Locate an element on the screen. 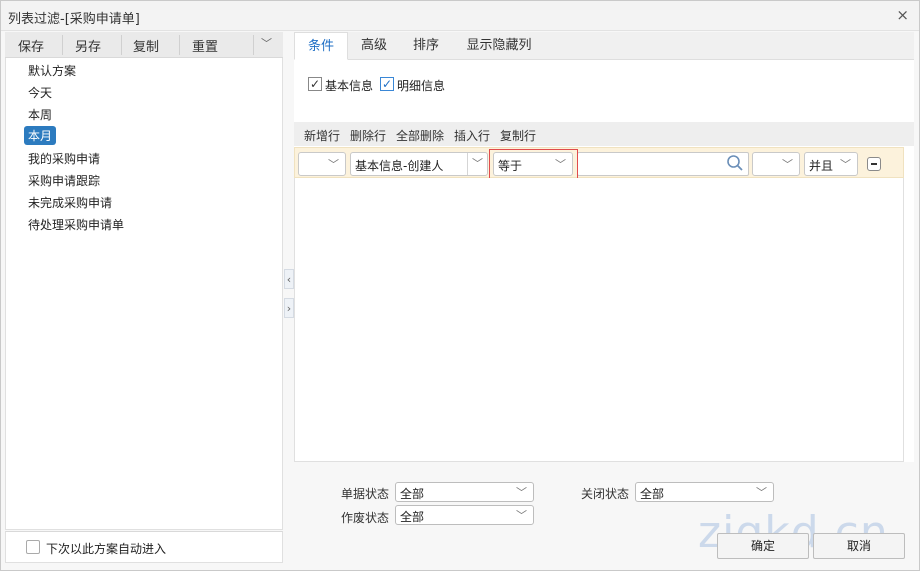  scheme-item-this-week: 本周 is located at coordinates (40, 114).